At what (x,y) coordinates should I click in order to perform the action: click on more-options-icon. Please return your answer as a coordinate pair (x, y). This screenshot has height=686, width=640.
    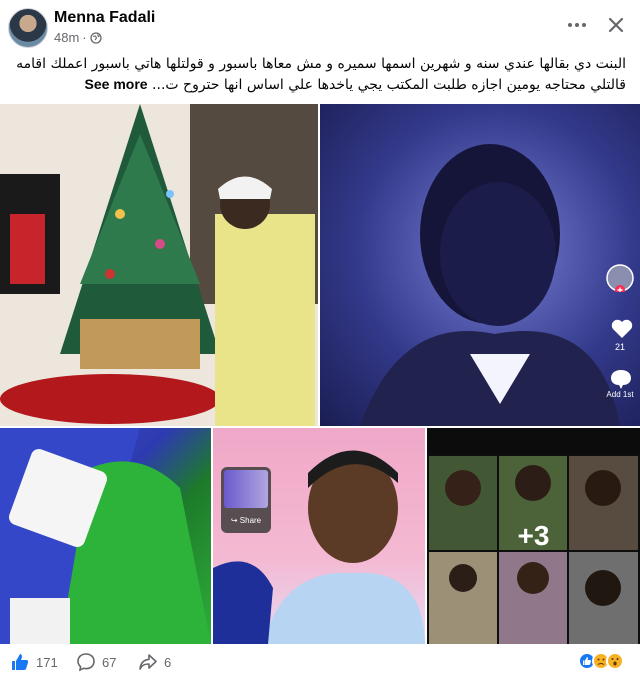
    Looking at the image, I should click on (577, 25).